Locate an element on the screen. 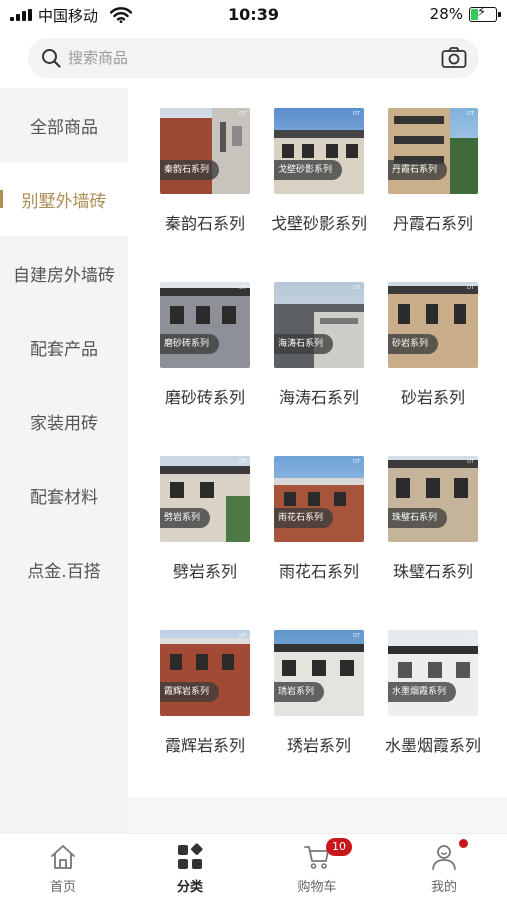  sidebar-item-villa-wall-tiles: 别墅外墙砖 is located at coordinates (64, 199).